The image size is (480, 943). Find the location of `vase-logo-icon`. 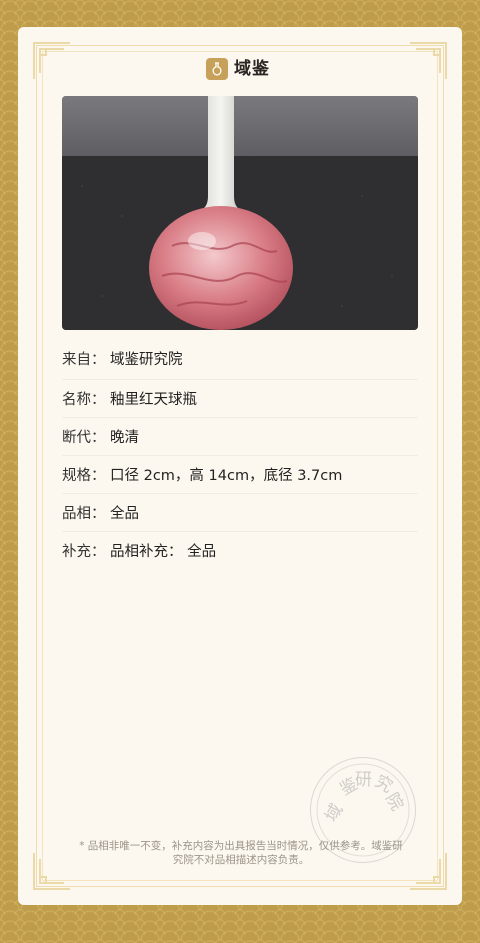

vase-logo-icon is located at coordinates (217, 69).